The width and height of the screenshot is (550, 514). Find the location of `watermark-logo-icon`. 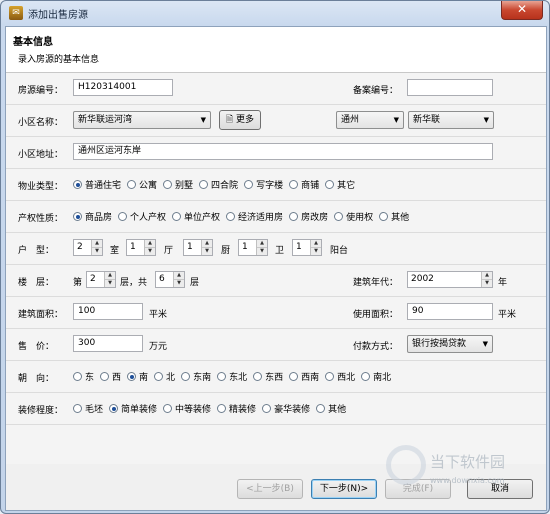

watermark-logo-icon is located at coordinates (406, 465).